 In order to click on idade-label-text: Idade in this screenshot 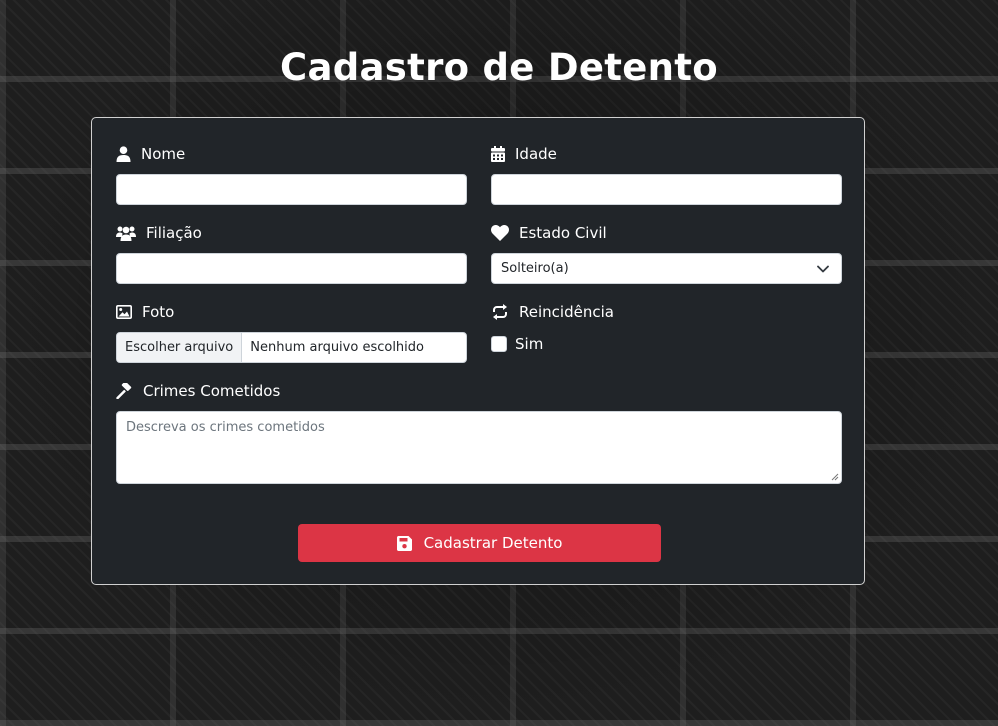, I will do `click(536, 154)`.